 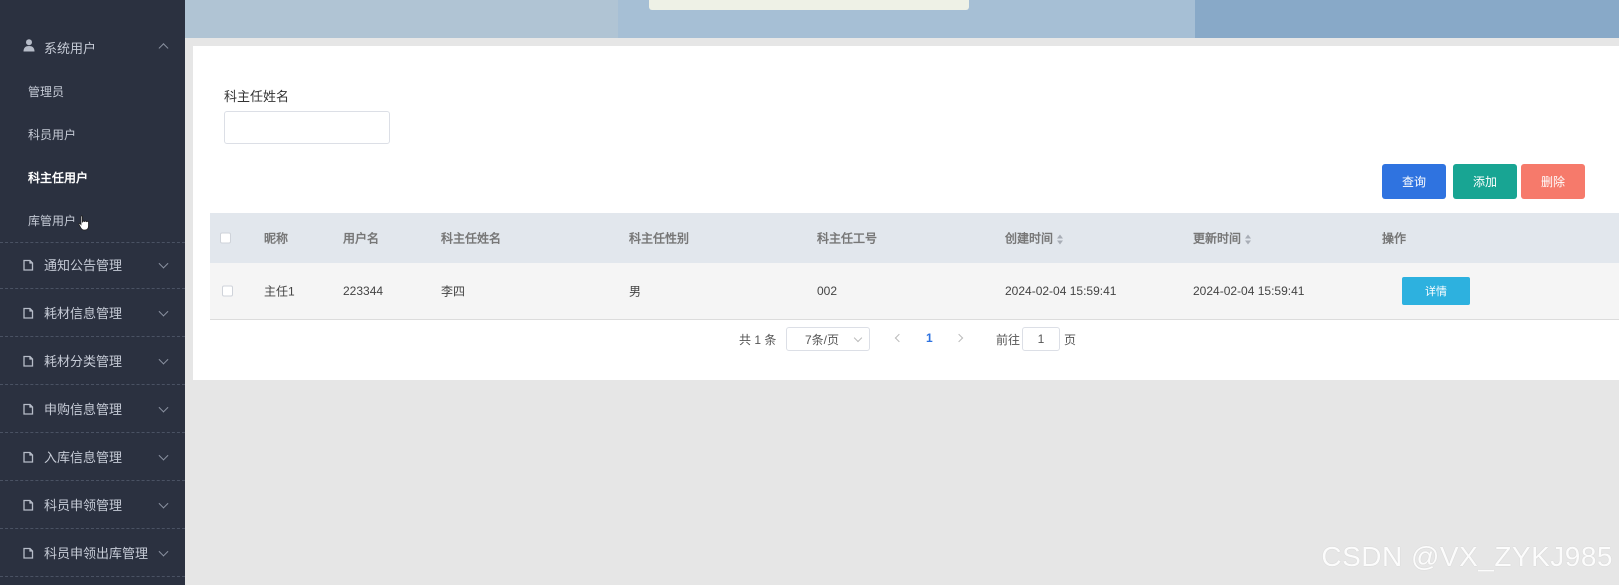 What do you see at coordinates (363, 291) in the screenshot?
I see `cell-username: 223344` at bounding box center [363, 291].